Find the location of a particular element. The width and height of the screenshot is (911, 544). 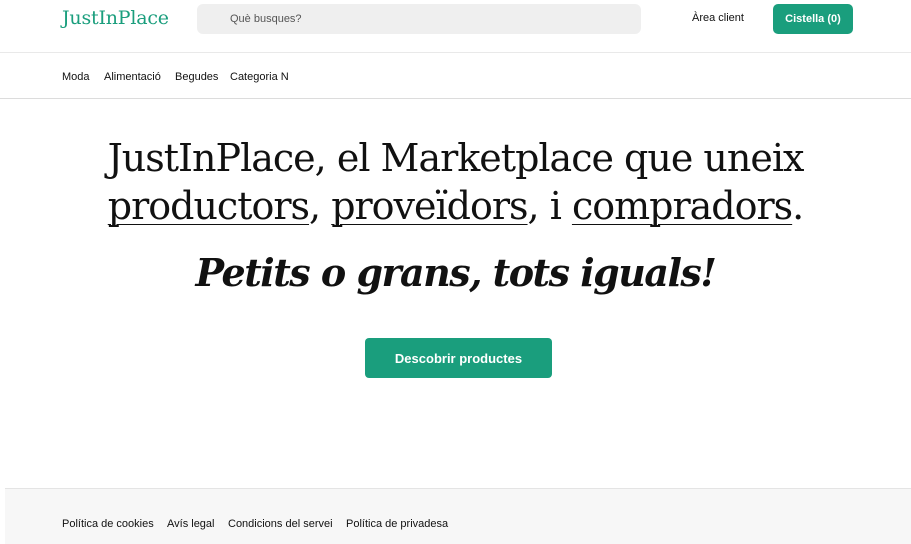

site-header: JustInPlace Àrea client Cistella (0) is located at coordinates (455, 26).